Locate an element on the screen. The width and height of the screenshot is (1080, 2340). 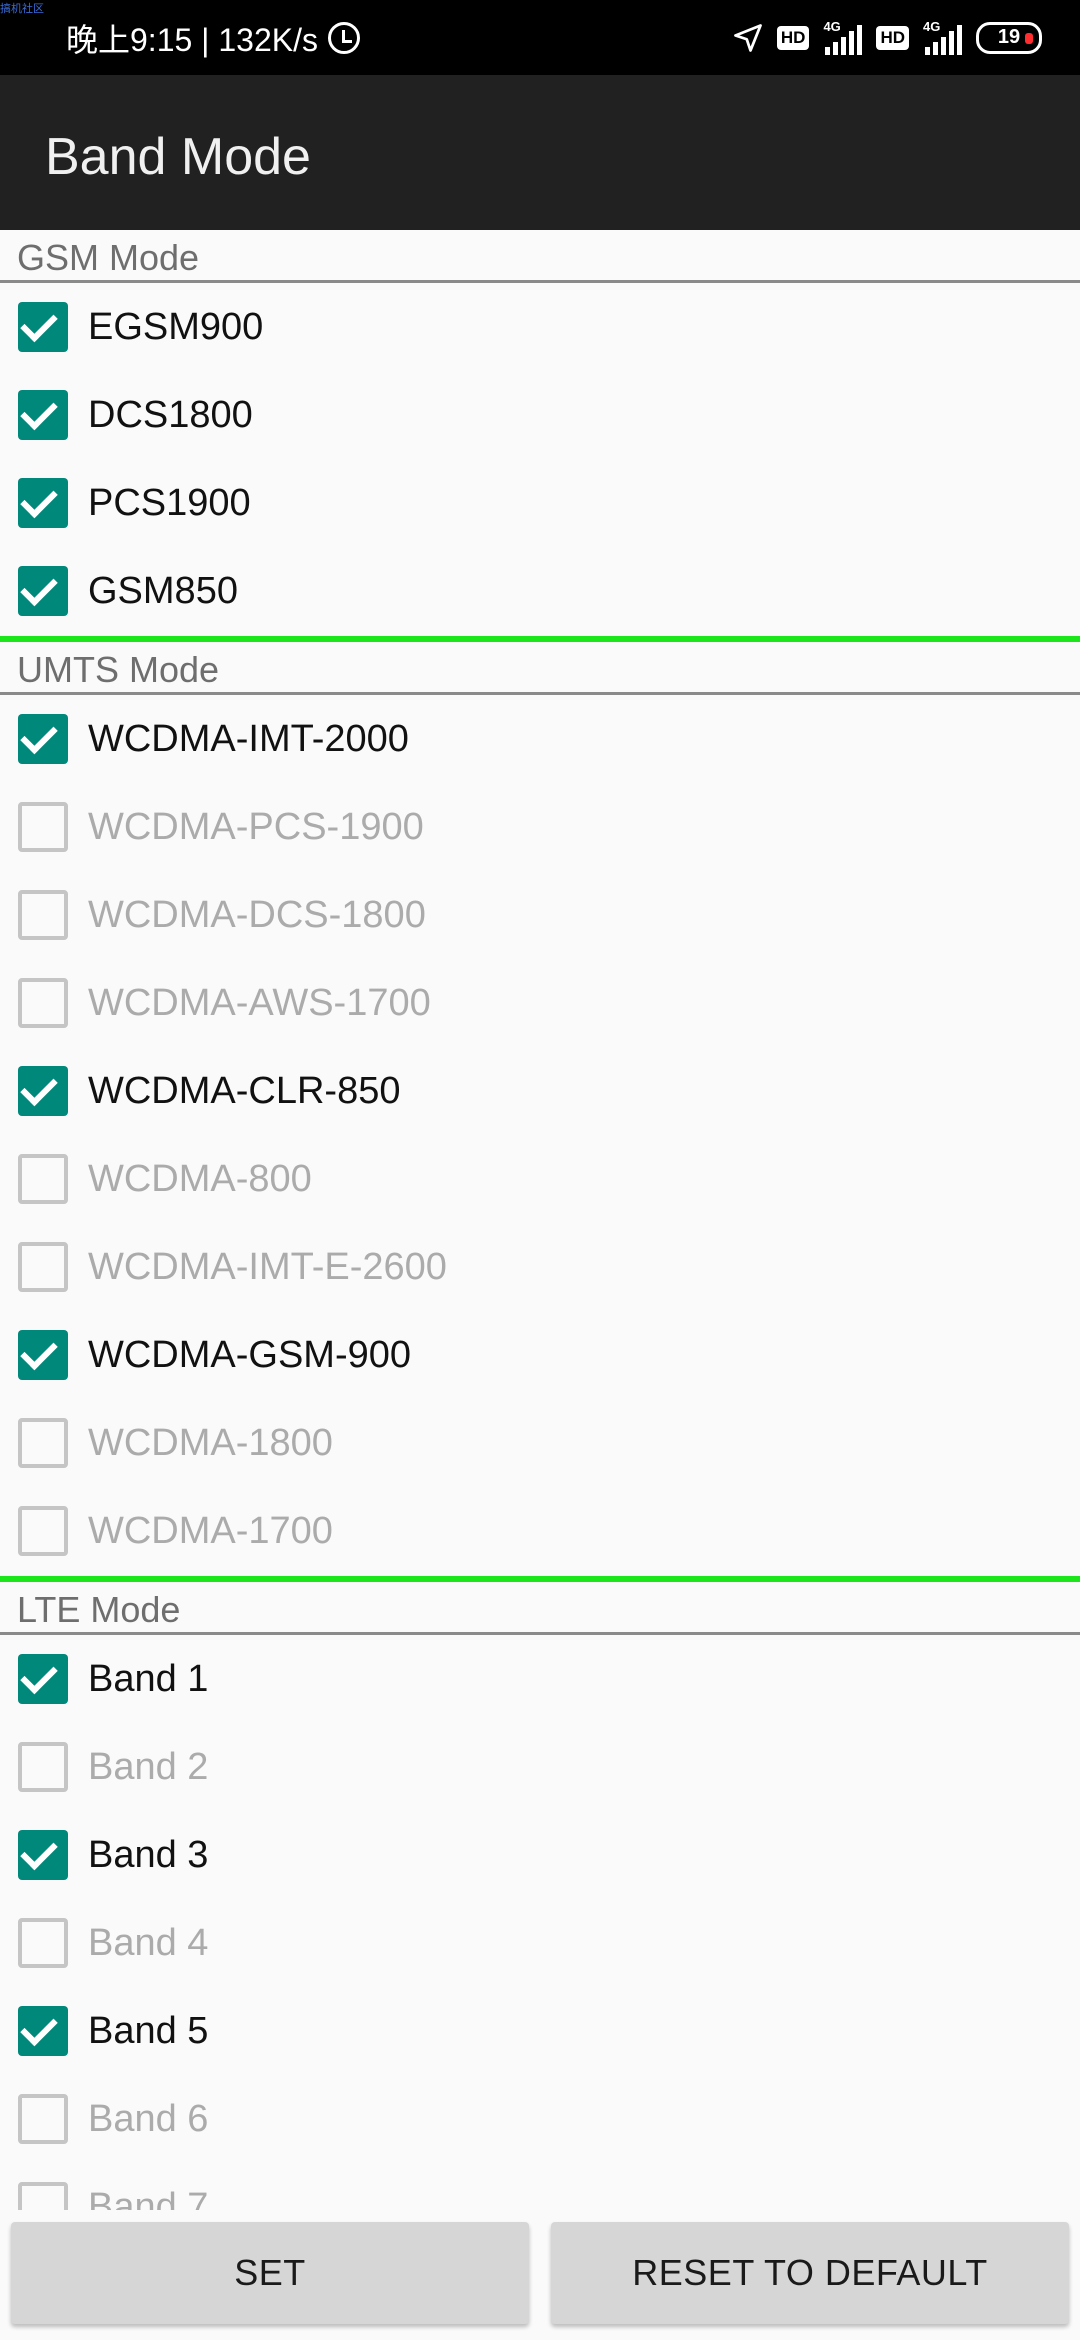
alarm-icon is located at coordinates (344, 37).